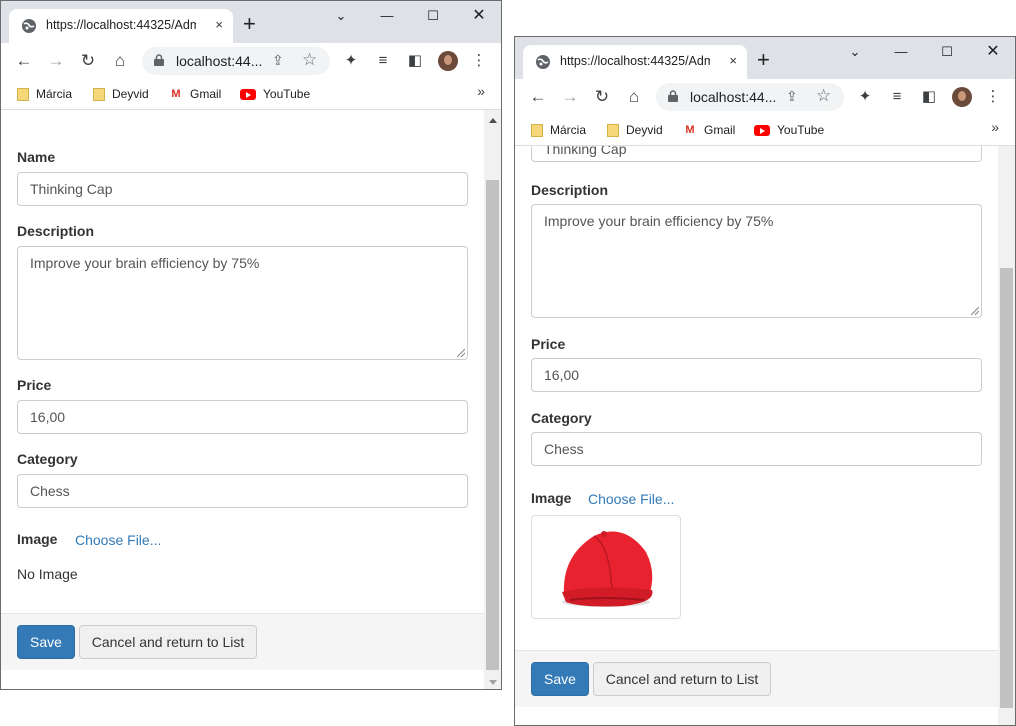 This screenshot has width=1016, height=726. What do you see at coordinates (56, 231) in the screenshot?
I see `description-label: Description` at bounding box center [56, 231].